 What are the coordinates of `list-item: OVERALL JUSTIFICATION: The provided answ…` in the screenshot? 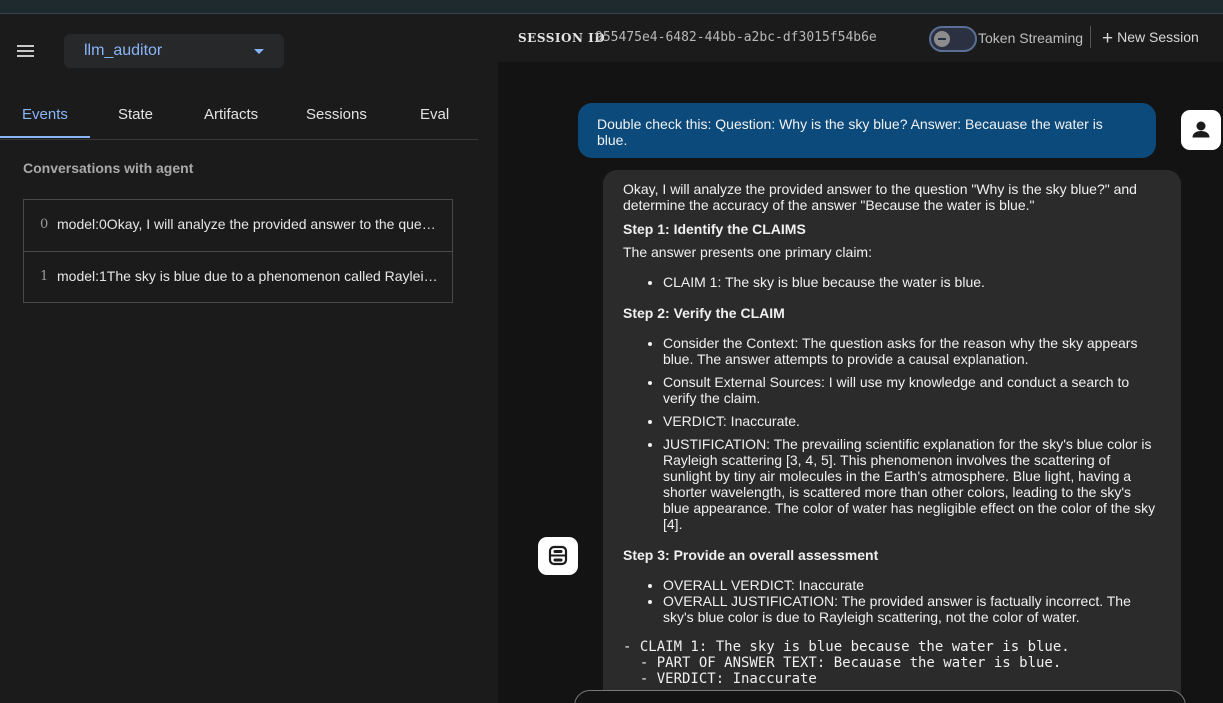 It's located at (912, 609).